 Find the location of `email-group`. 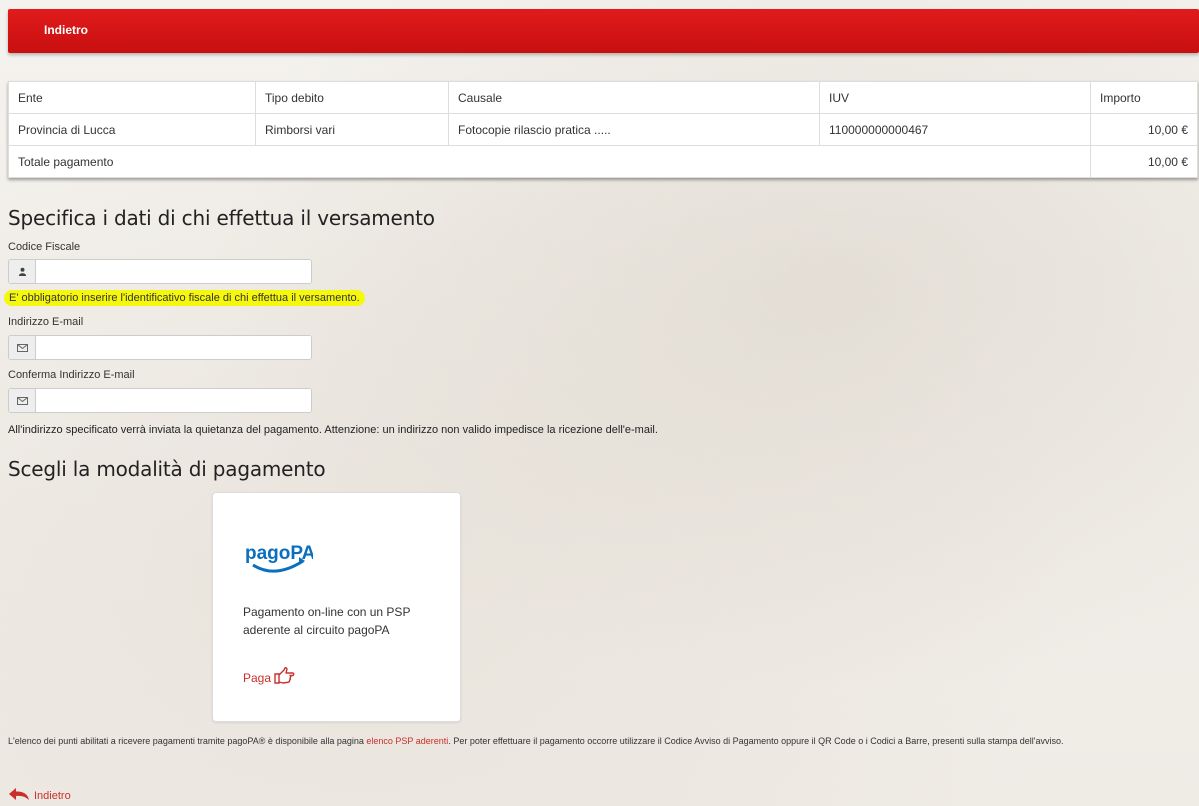

email-group is located at coordinates (160, 347).